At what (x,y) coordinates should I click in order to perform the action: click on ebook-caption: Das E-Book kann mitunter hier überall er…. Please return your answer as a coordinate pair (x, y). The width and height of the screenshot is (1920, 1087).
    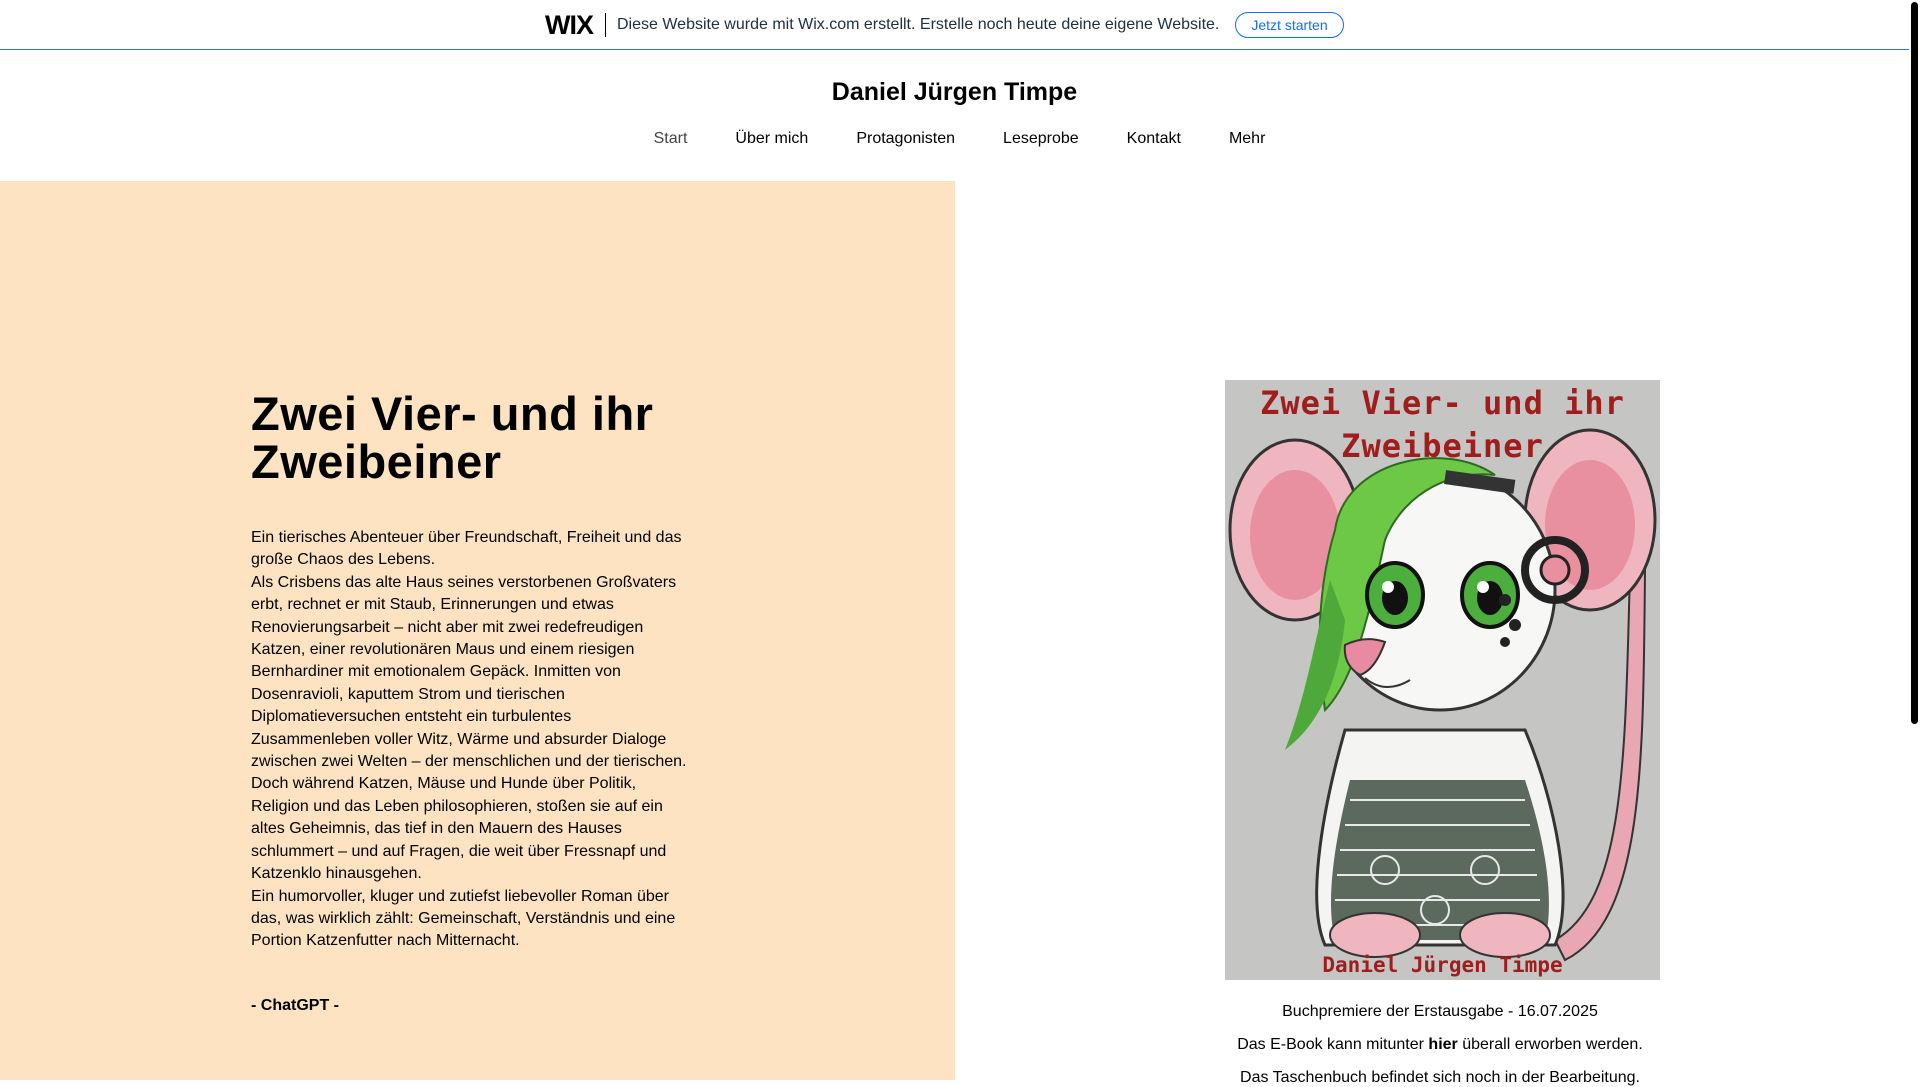
    Looking at the image, I should click on (1440, 1045).